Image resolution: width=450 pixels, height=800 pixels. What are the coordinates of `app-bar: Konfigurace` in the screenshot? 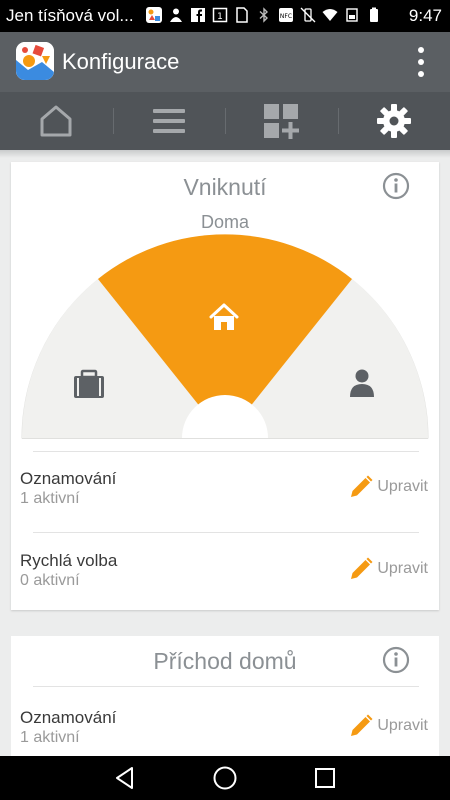 It's located at (225, 62).